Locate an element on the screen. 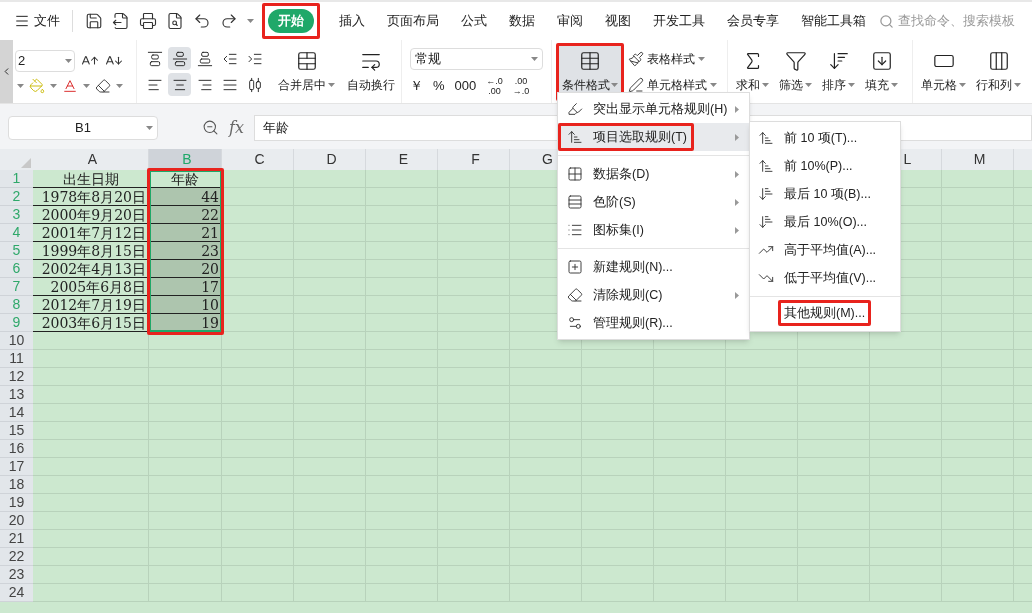 The image size is (1032, 613). menu-item: 色阶(S) is located at coordinates (653, 202).